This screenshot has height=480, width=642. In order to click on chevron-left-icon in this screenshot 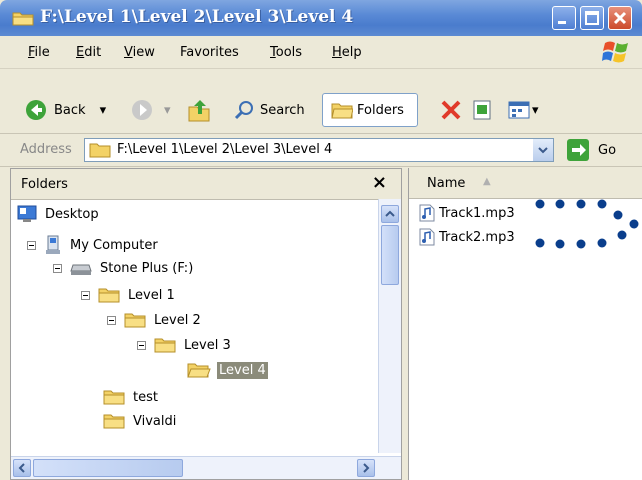, I will do `click(21, 468)`.